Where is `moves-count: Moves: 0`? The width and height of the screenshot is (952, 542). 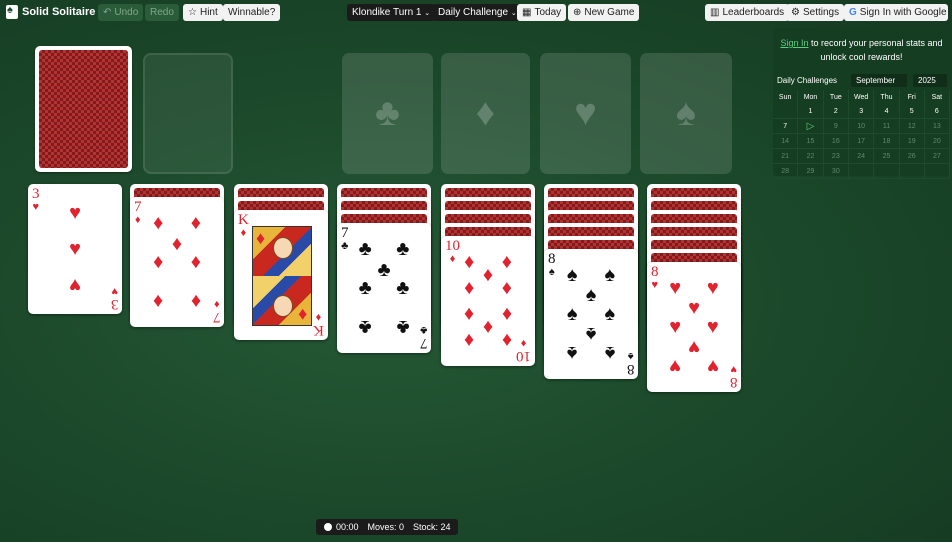
moves-count: Moves: 0 is located at coordinates (386, 527).